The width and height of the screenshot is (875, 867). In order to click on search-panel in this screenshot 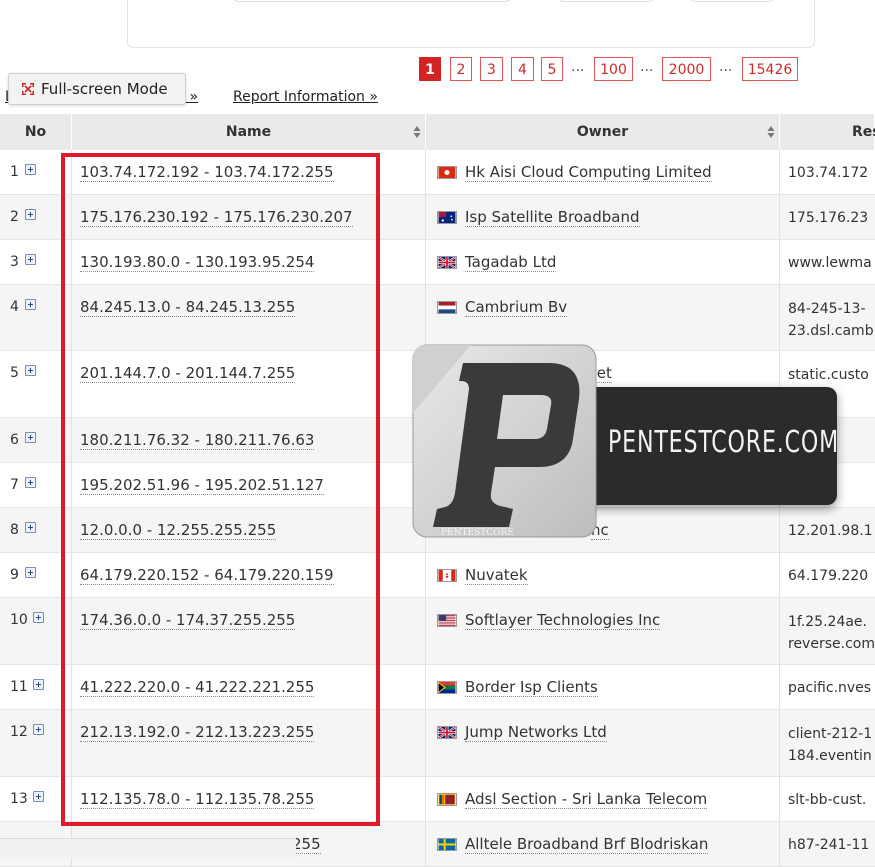, I will do `click(471, 24)`.